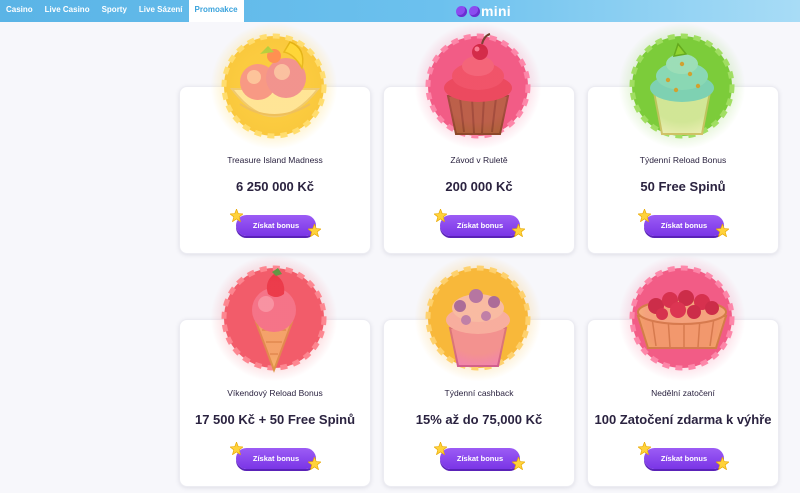 This screenshot has width=800, height=493. Describe the element at coordinates (683, 186) in the screenshot. I see `promo-amount: 50 Free Spinů` at that location.